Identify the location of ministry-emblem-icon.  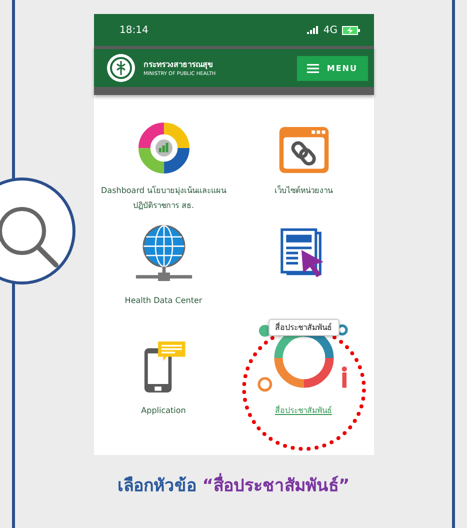
(121, 68).